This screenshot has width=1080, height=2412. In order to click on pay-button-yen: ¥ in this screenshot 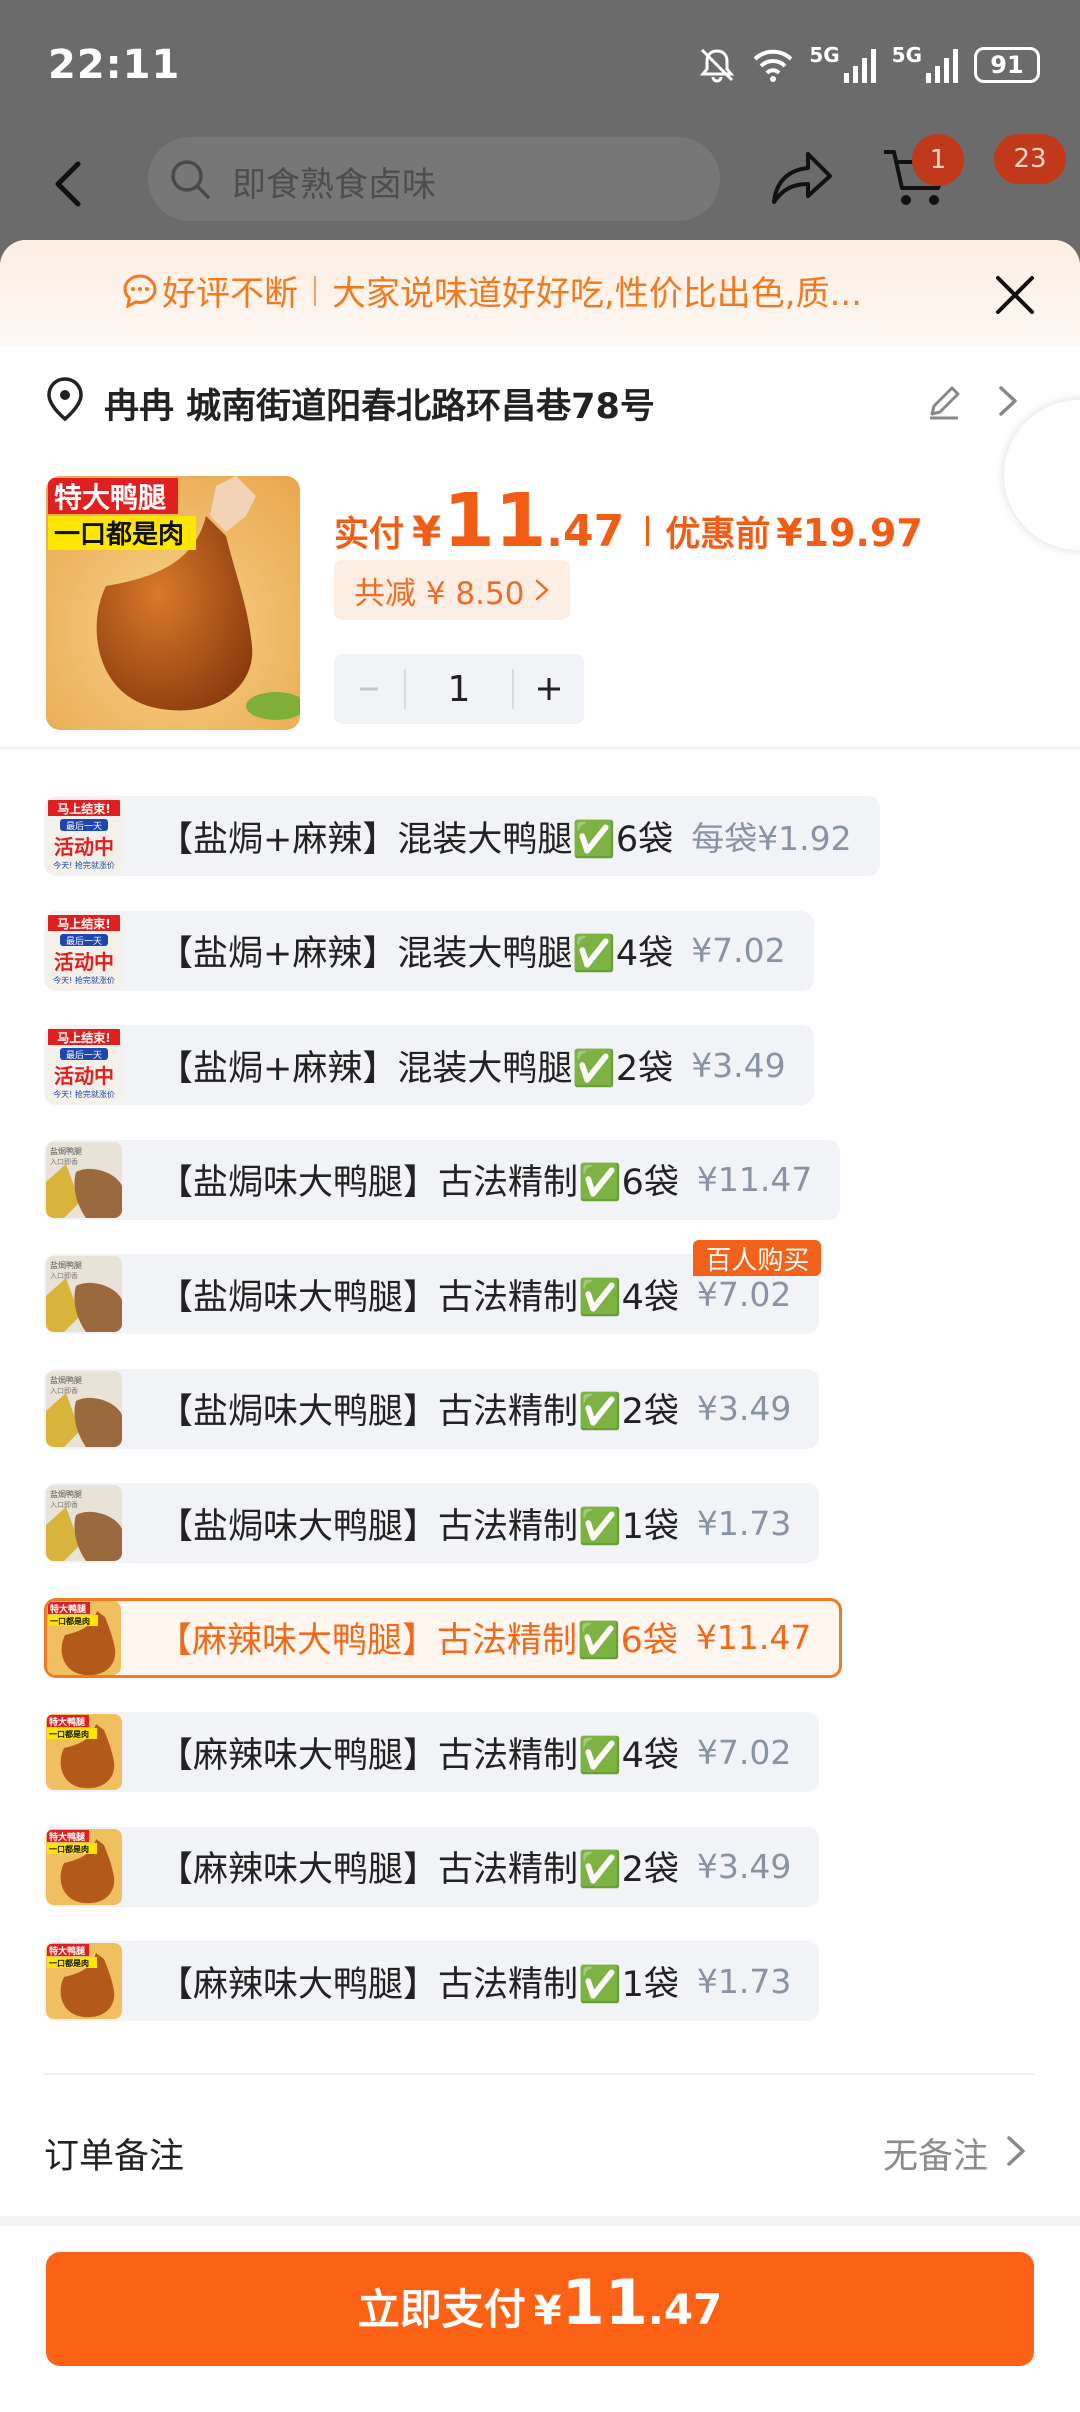, I will do `click(547, 2311)`.